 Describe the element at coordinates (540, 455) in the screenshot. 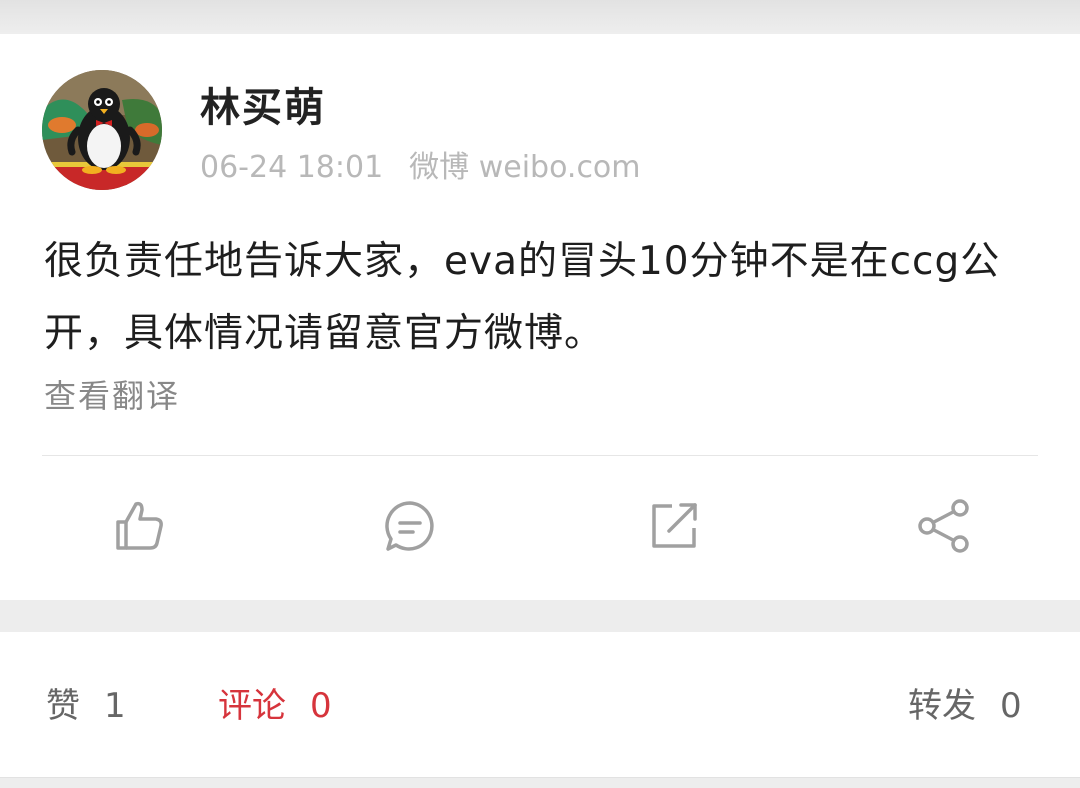

I see `divider` at that location.